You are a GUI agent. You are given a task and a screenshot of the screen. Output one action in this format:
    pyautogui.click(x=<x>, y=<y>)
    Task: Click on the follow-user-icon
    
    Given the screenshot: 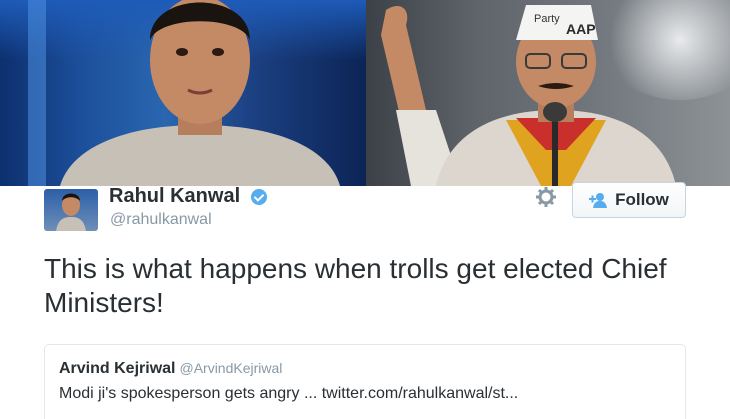 What is the action you would take?
    pyautogui.click(x=599, y=200)
    